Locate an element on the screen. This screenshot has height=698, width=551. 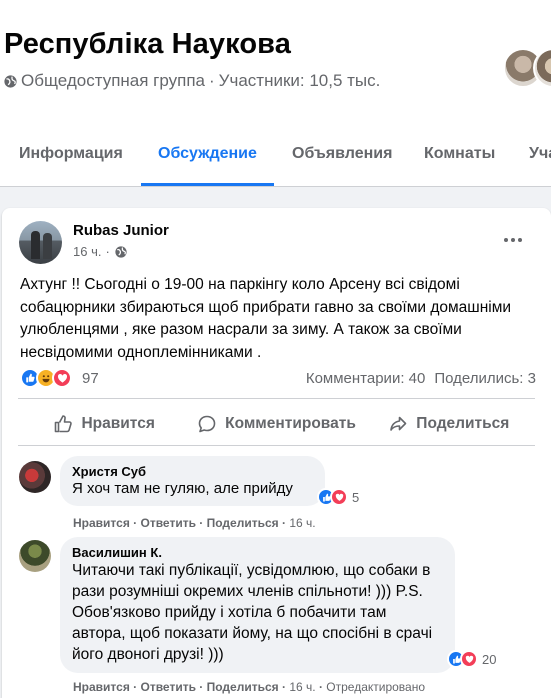
tab-discussion: Обсуждение is located at coordinates (207, 154).